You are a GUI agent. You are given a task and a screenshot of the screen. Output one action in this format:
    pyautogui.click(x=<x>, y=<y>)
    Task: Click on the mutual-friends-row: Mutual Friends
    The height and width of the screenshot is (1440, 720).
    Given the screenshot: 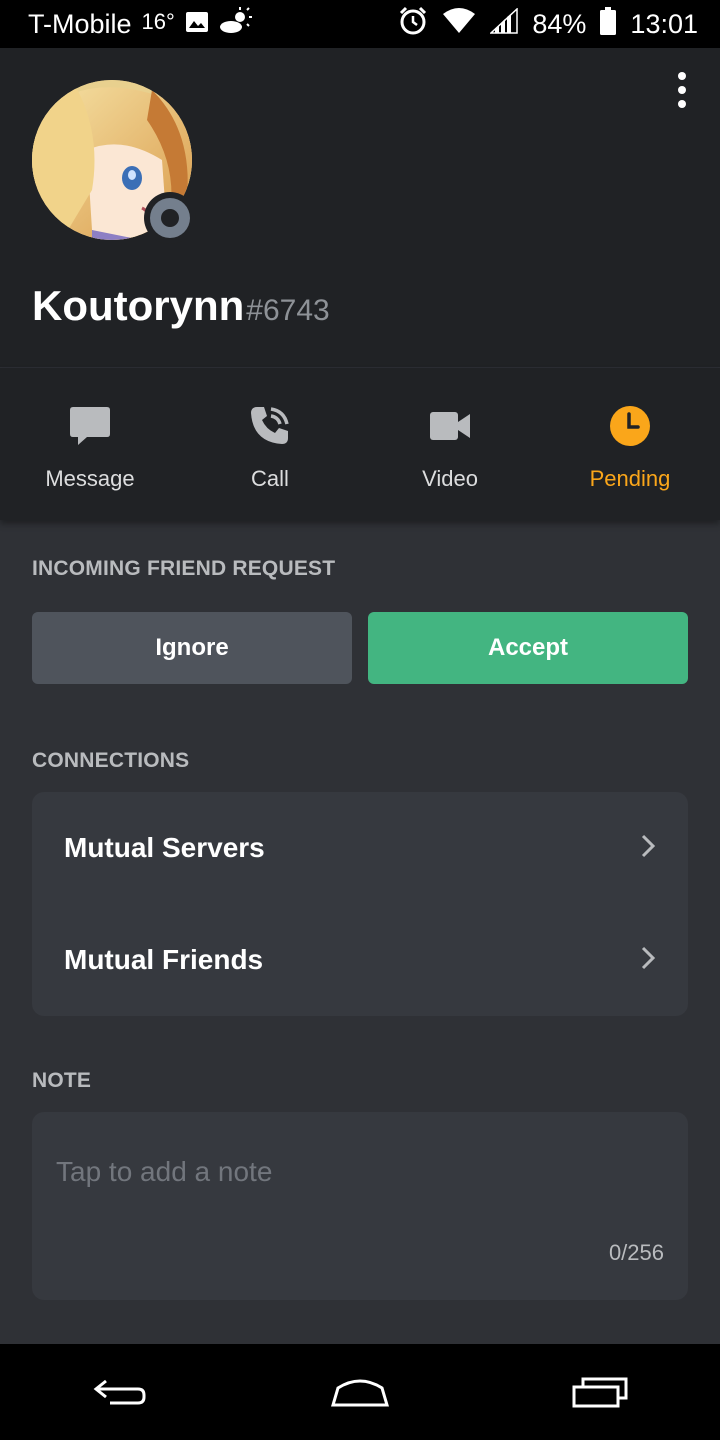 What is the action you would take?
    pyautogui.click(x=360, y=960)
    